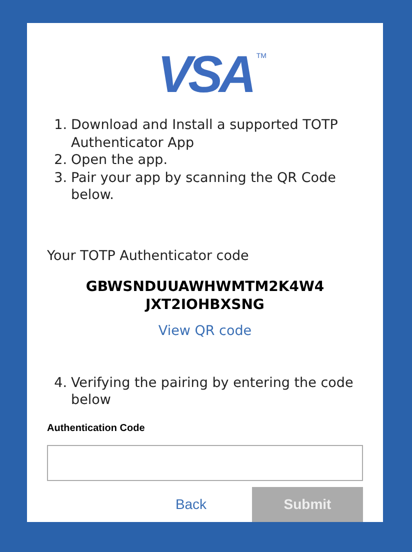 This screenshot has height=552, width=412. What do you see at coordinates (205, 462) in the screenshot?
I see `authentication-code-field` at bounding box center [205, 462].